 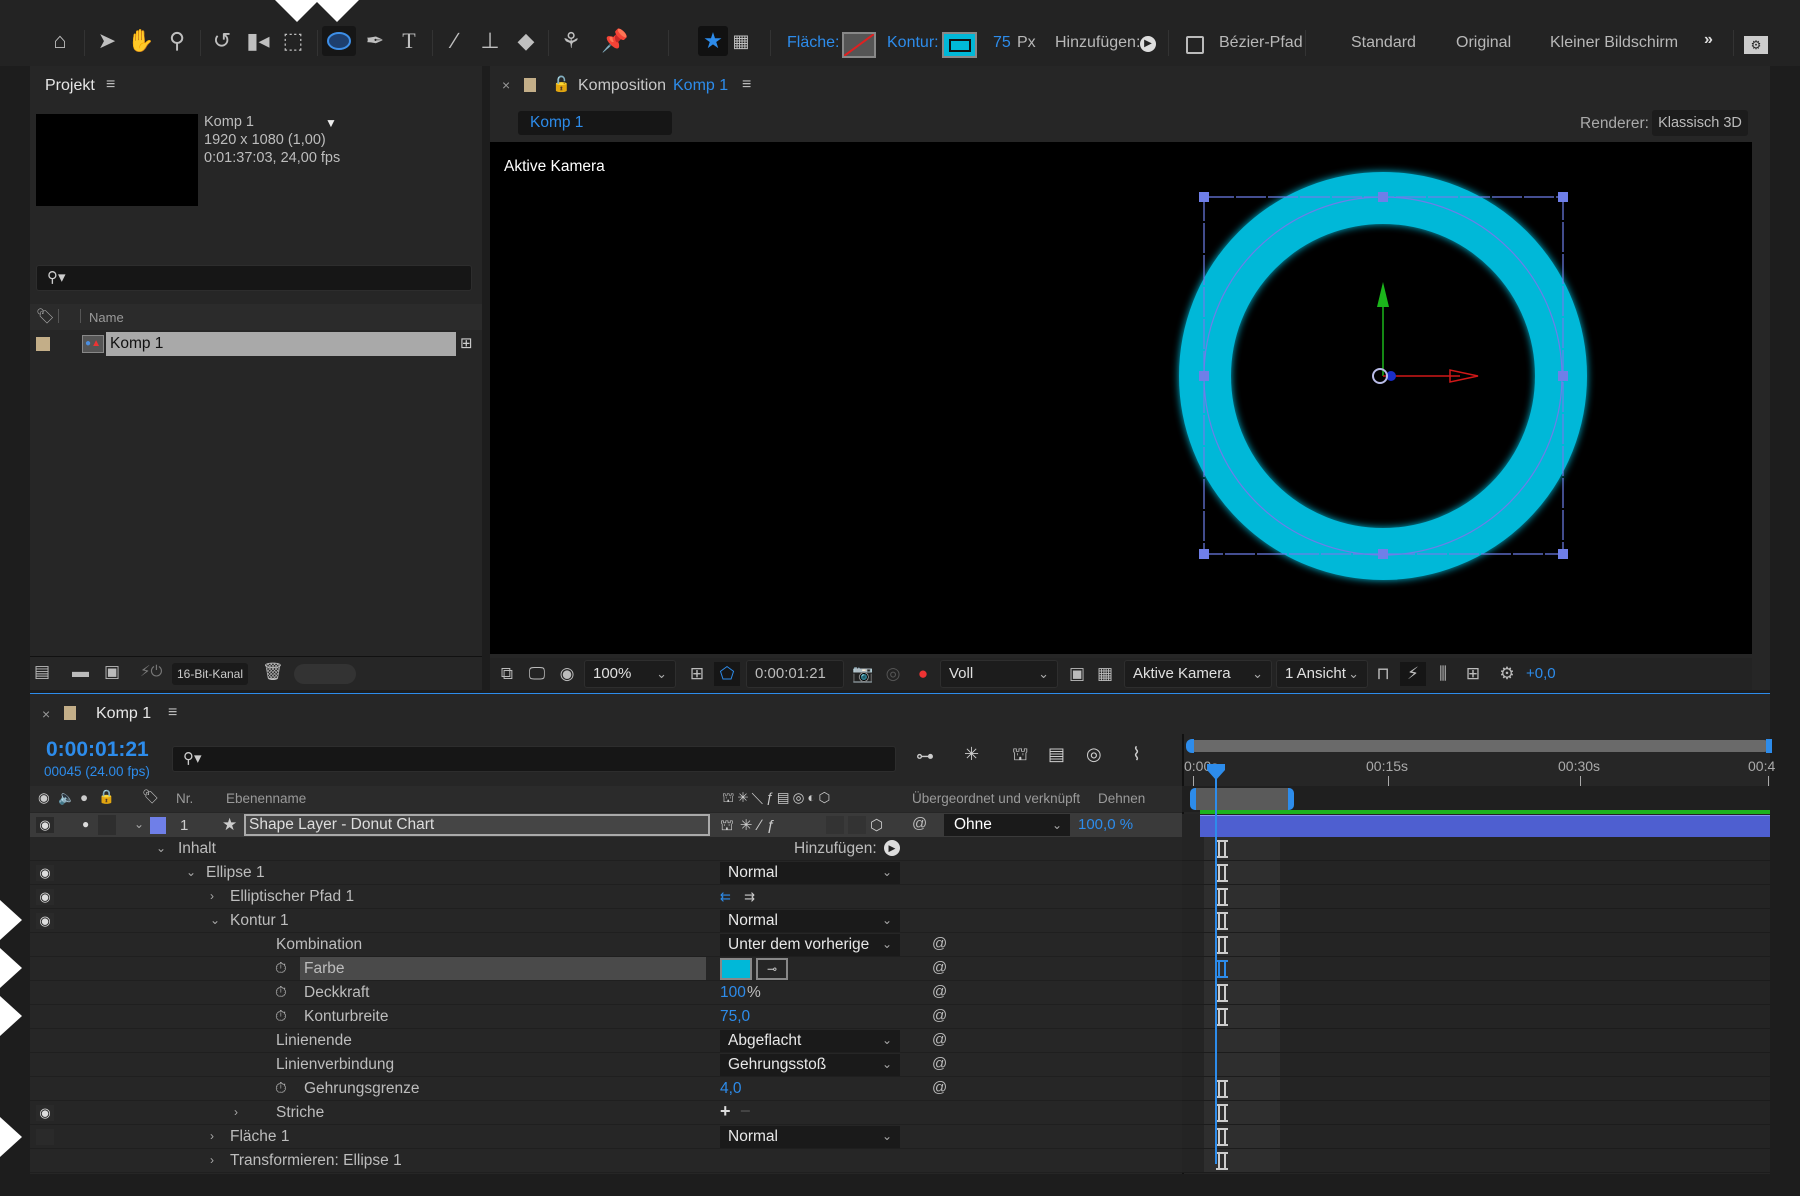 What do you see at coordinates (810, 1041) in the screenshot?
I see `property-dropdown: Abgeflacht ⌄` at bounding box center [810, 1041].